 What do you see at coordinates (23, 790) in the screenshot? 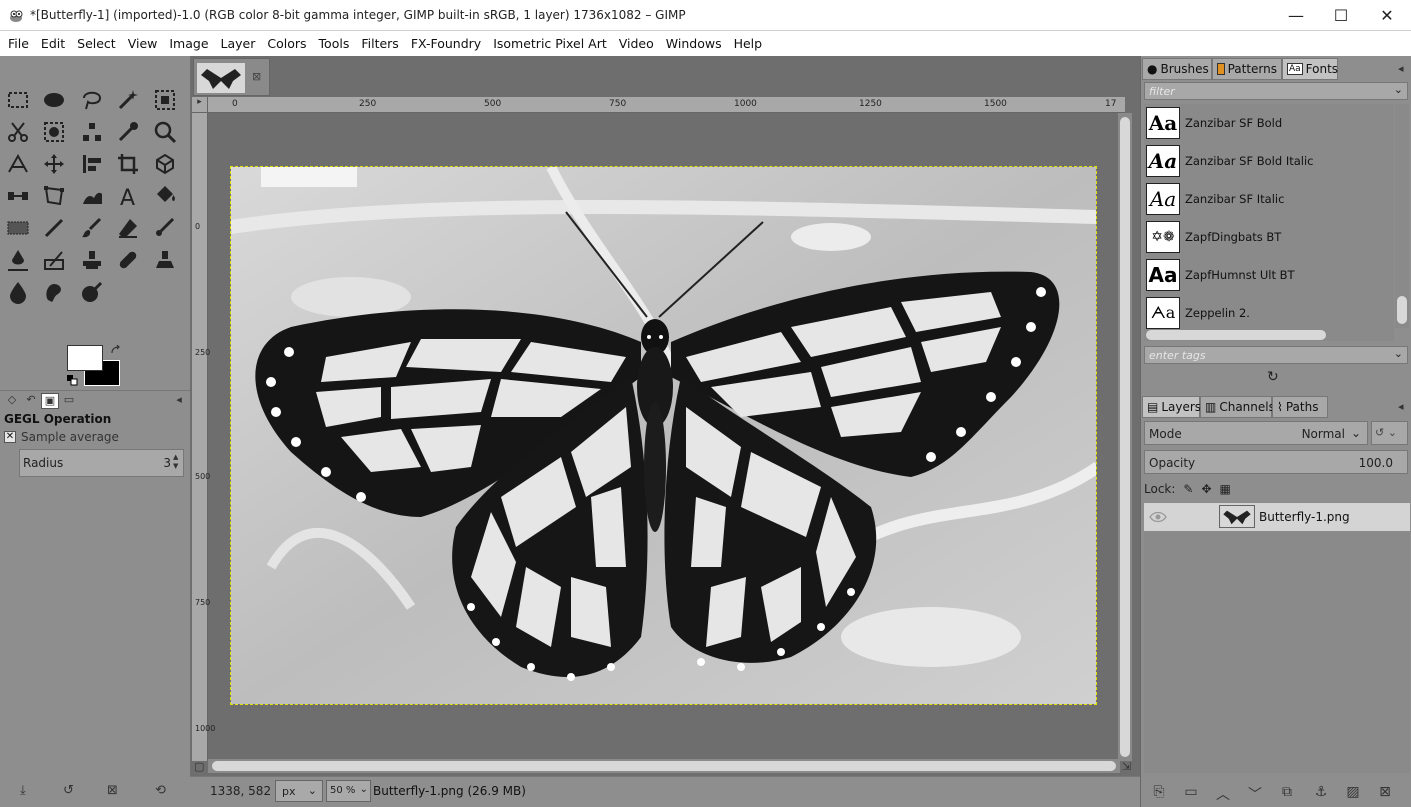
I see `save-tool-preset-icon: ⤓` at bounding box center [23, 790].